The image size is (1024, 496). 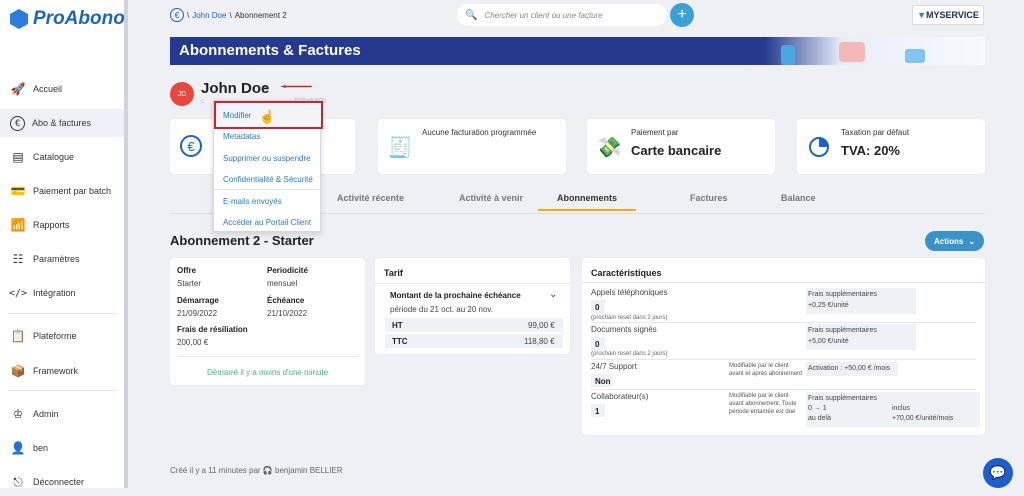 What do you see at coordinates (237, 115) in the screenshot?
I see `menu-item-modifier: Modifier` at bounding box center [237, 115].